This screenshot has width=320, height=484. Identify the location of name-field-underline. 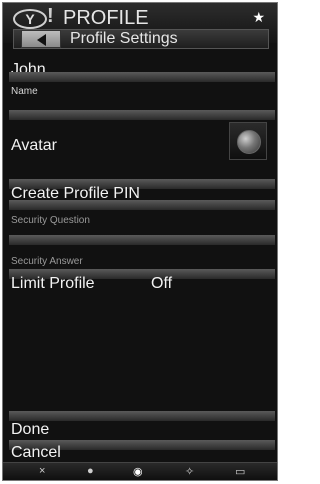
(142, 77).